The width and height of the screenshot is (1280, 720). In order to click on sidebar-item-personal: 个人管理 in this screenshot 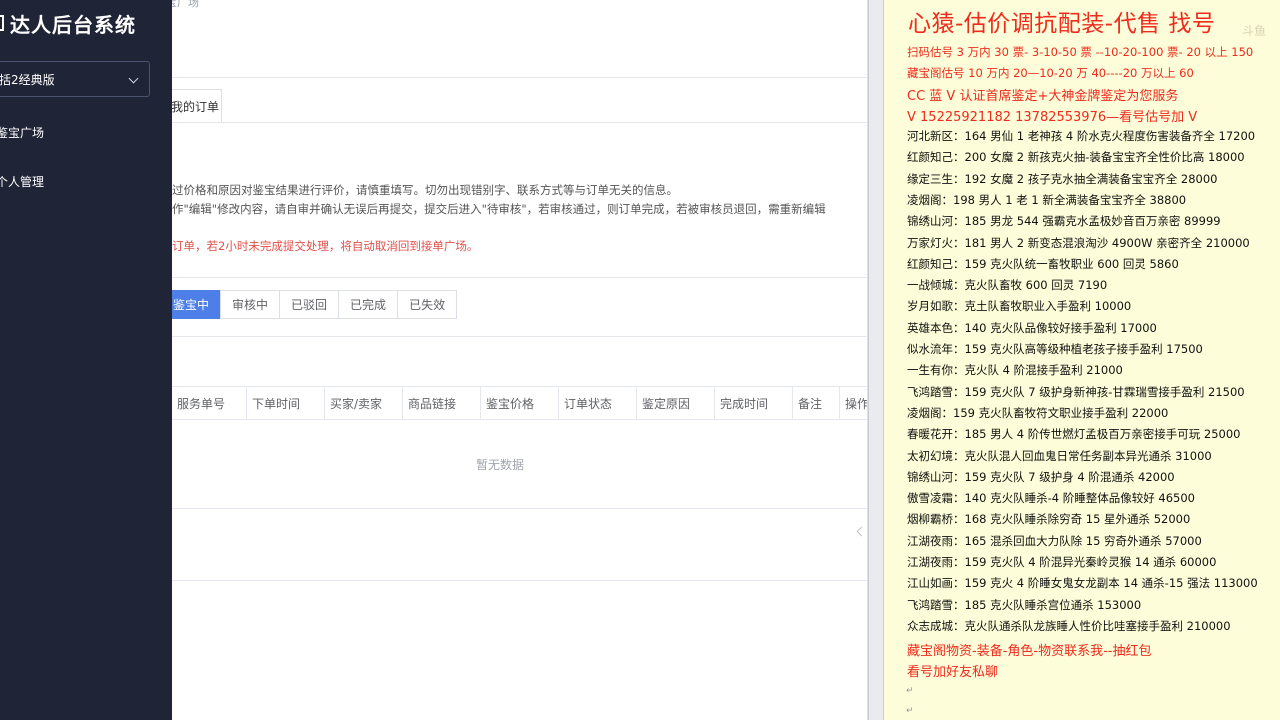, I will do `click(22, 181)`.